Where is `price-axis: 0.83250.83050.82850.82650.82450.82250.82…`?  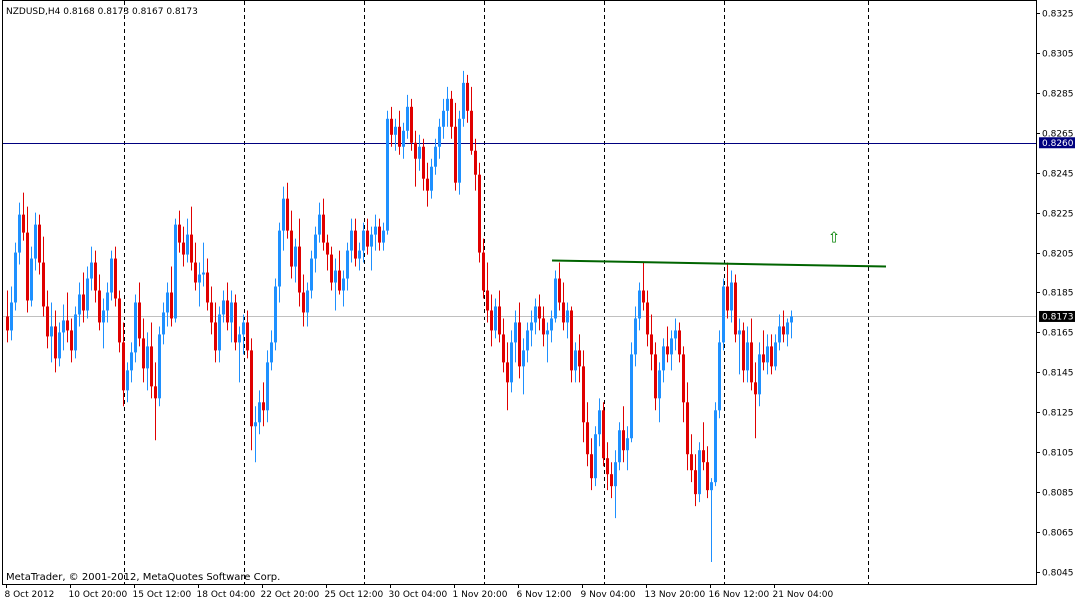
price-axis: 0.83250.83050.82850.82650.82450.82250.82… is located at coordinates (1055, 294).